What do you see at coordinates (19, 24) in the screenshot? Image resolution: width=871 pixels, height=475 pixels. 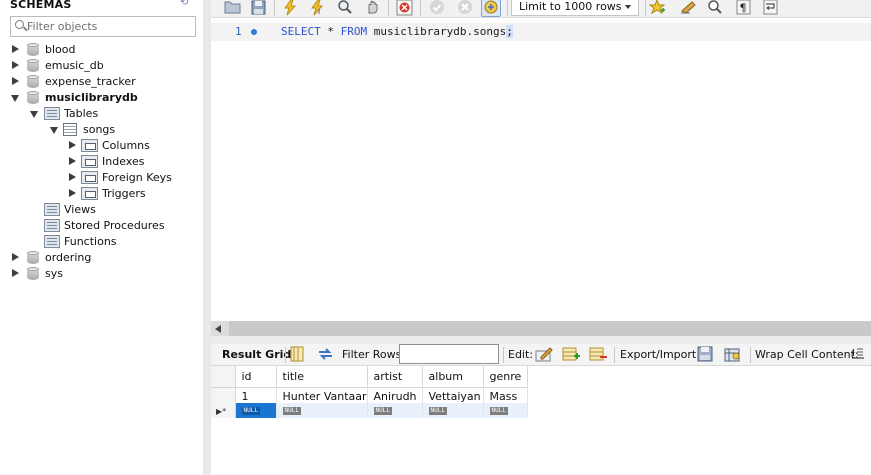 I see `search-icon` at bounding box center [19, 24].